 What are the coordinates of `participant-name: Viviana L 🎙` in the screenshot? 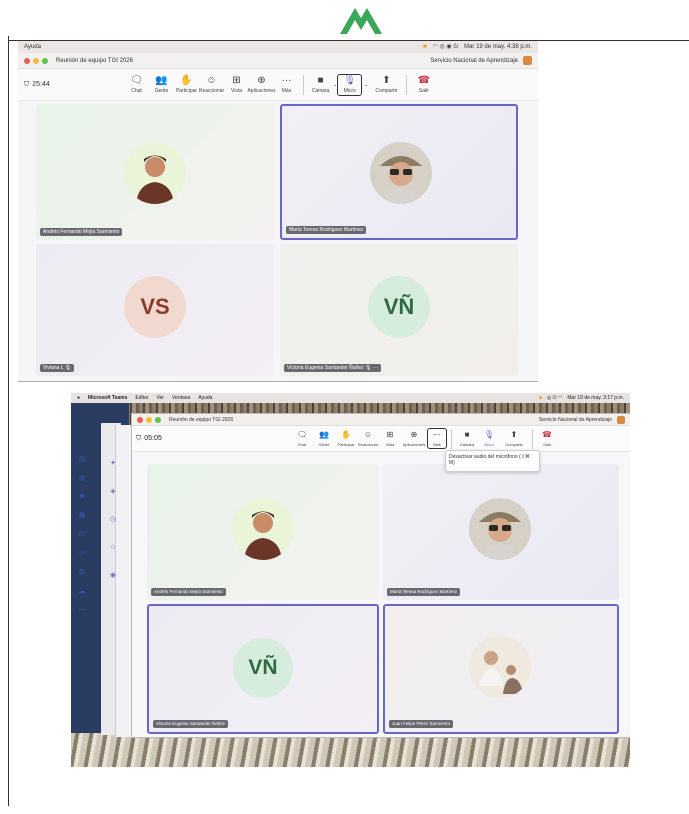 It's located at (57, 368).